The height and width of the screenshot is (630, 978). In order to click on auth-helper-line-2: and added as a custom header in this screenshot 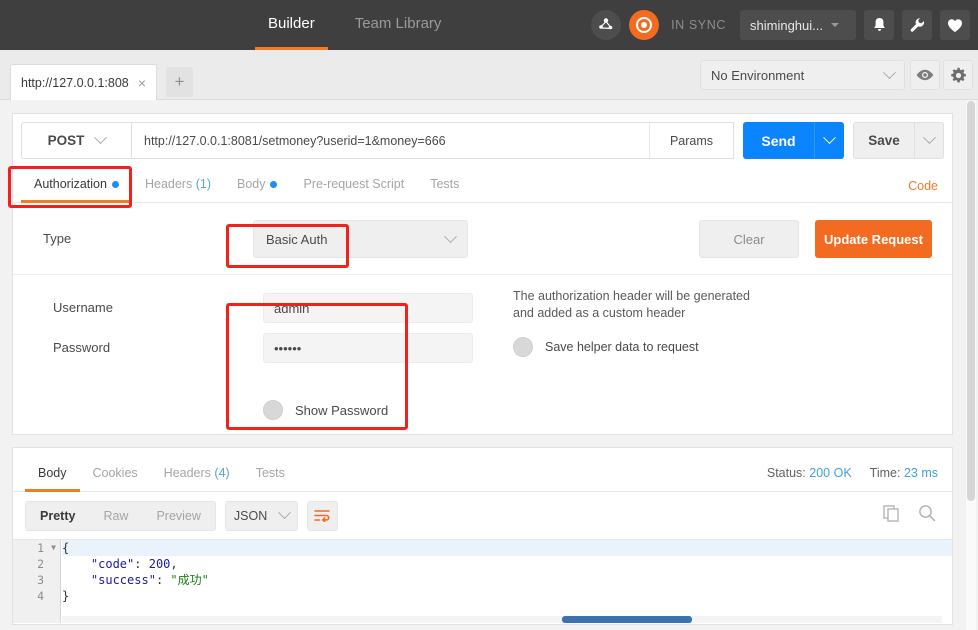, I will do `click(599, 313)`.